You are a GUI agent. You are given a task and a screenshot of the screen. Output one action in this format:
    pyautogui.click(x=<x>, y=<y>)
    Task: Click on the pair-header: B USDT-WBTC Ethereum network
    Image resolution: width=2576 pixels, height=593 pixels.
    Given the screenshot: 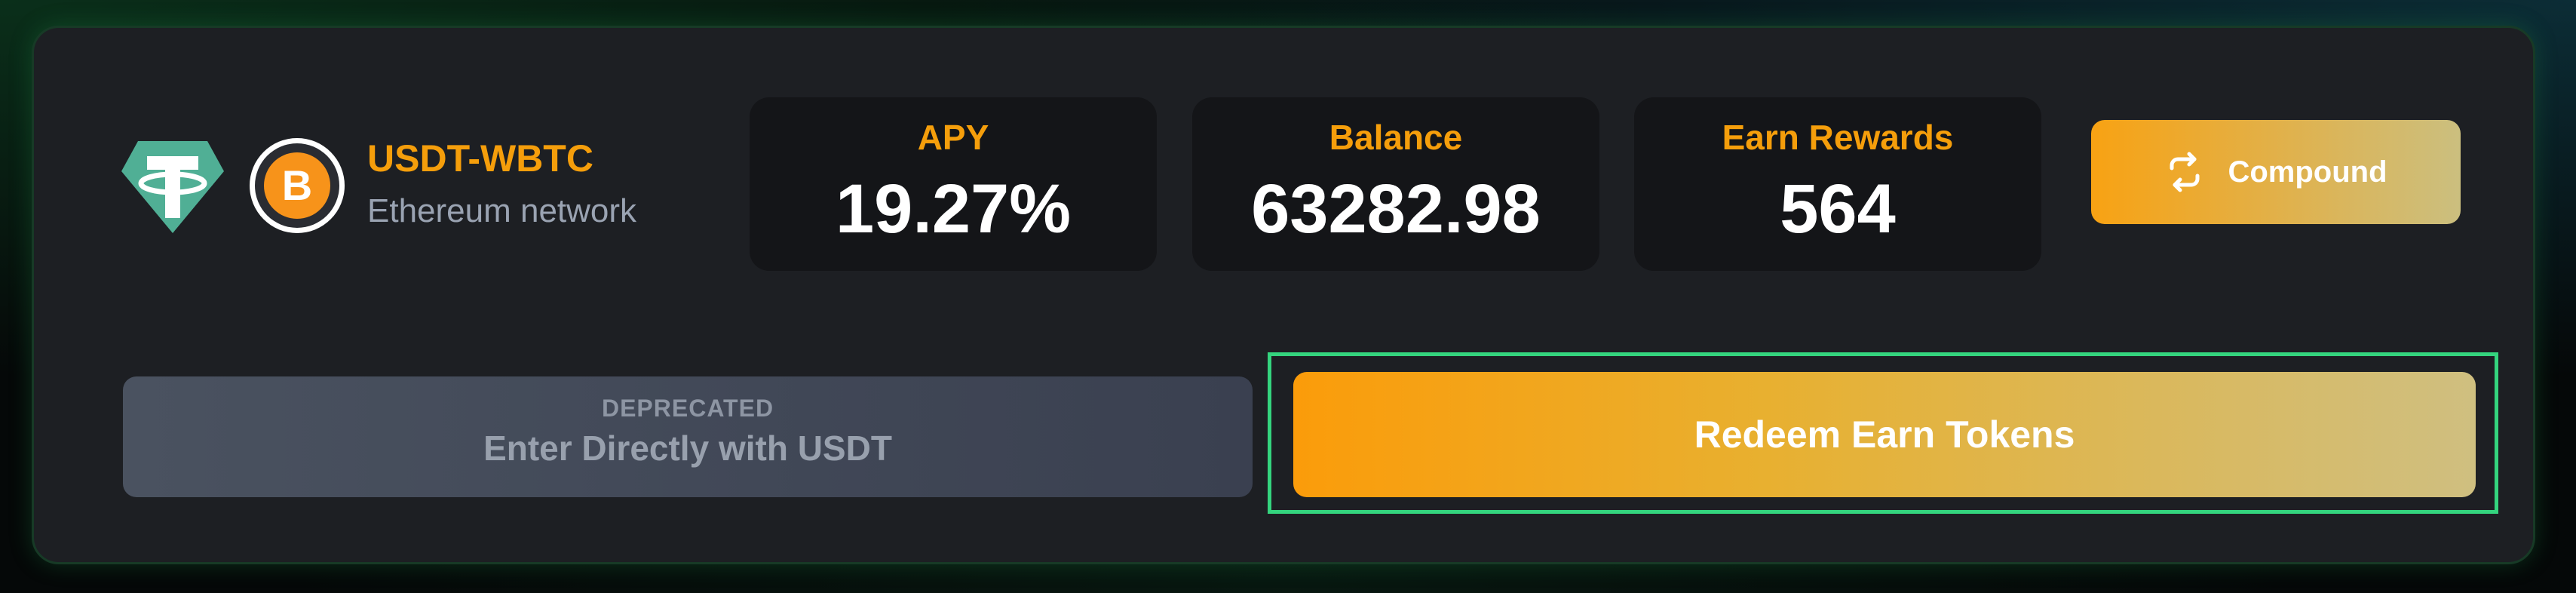 What is the action you would take?
    pyautogui.click(x=390, y=176)
    